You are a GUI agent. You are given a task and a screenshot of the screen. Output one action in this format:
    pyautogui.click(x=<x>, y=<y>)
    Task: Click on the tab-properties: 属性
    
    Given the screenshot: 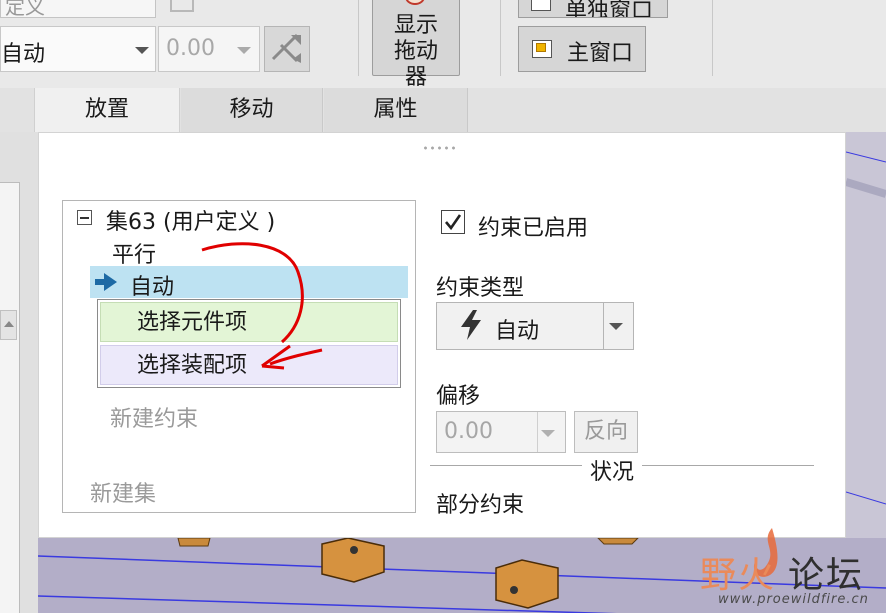 What is the action you would take?
    pyautogui.click(x=396, y=110)
    